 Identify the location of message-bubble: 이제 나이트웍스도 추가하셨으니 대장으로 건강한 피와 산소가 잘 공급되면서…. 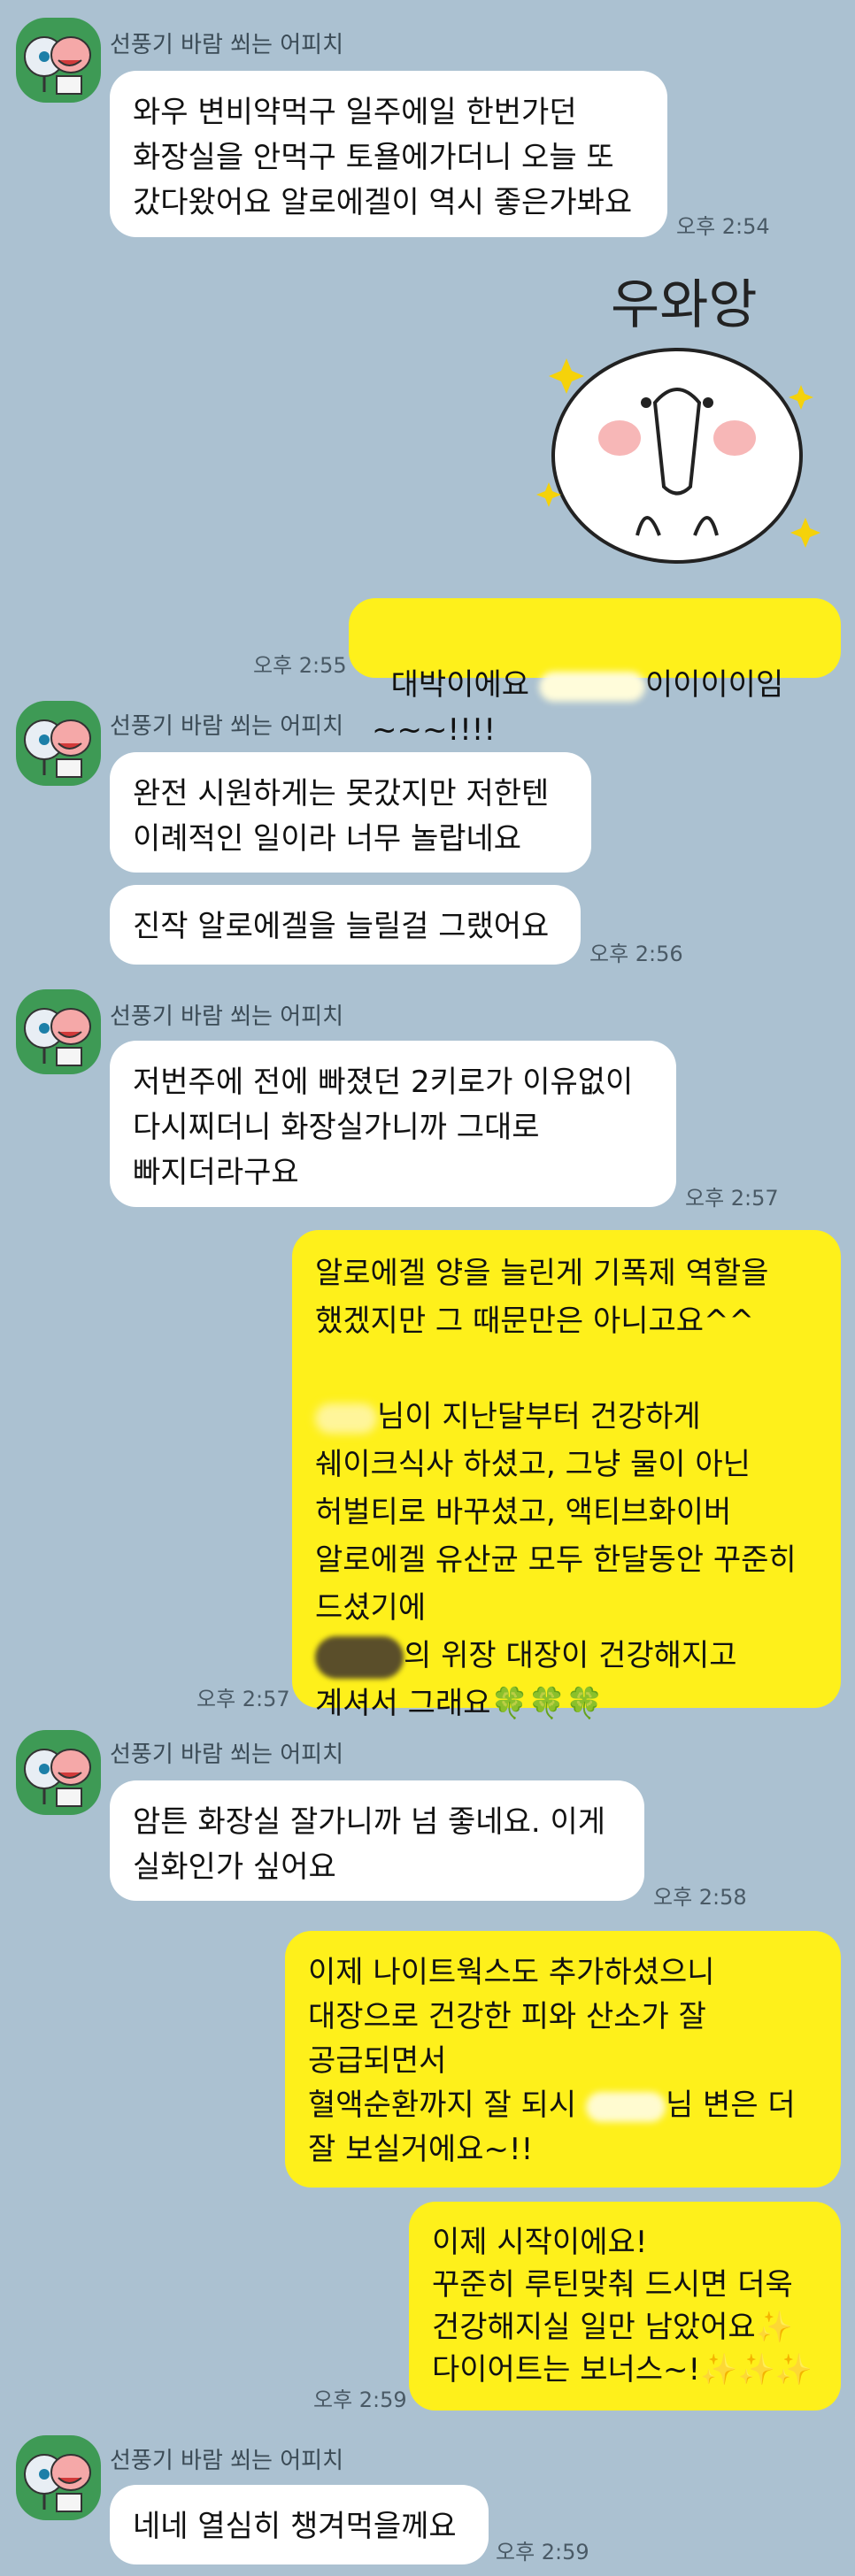
(563, 2059).